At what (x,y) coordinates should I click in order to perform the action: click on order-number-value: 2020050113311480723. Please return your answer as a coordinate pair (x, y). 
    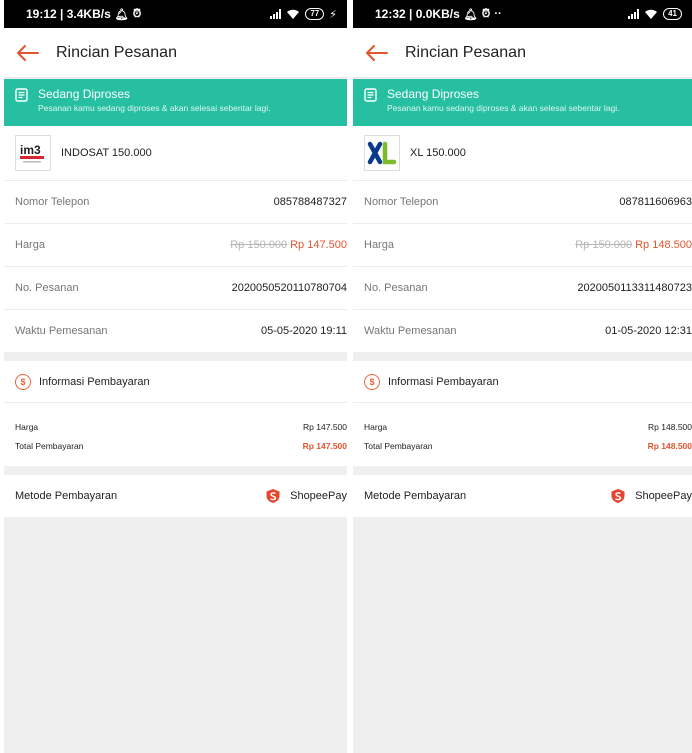
    Looking at the image, I should click on (634, 288).